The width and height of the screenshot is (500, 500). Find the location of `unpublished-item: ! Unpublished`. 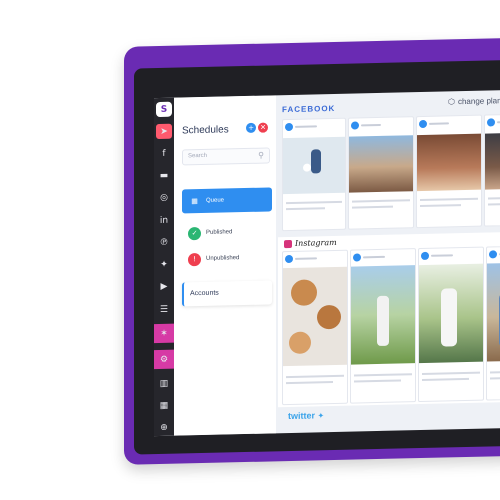

unpublished-item: ! Unpublished is located at coordinates (227, 258).